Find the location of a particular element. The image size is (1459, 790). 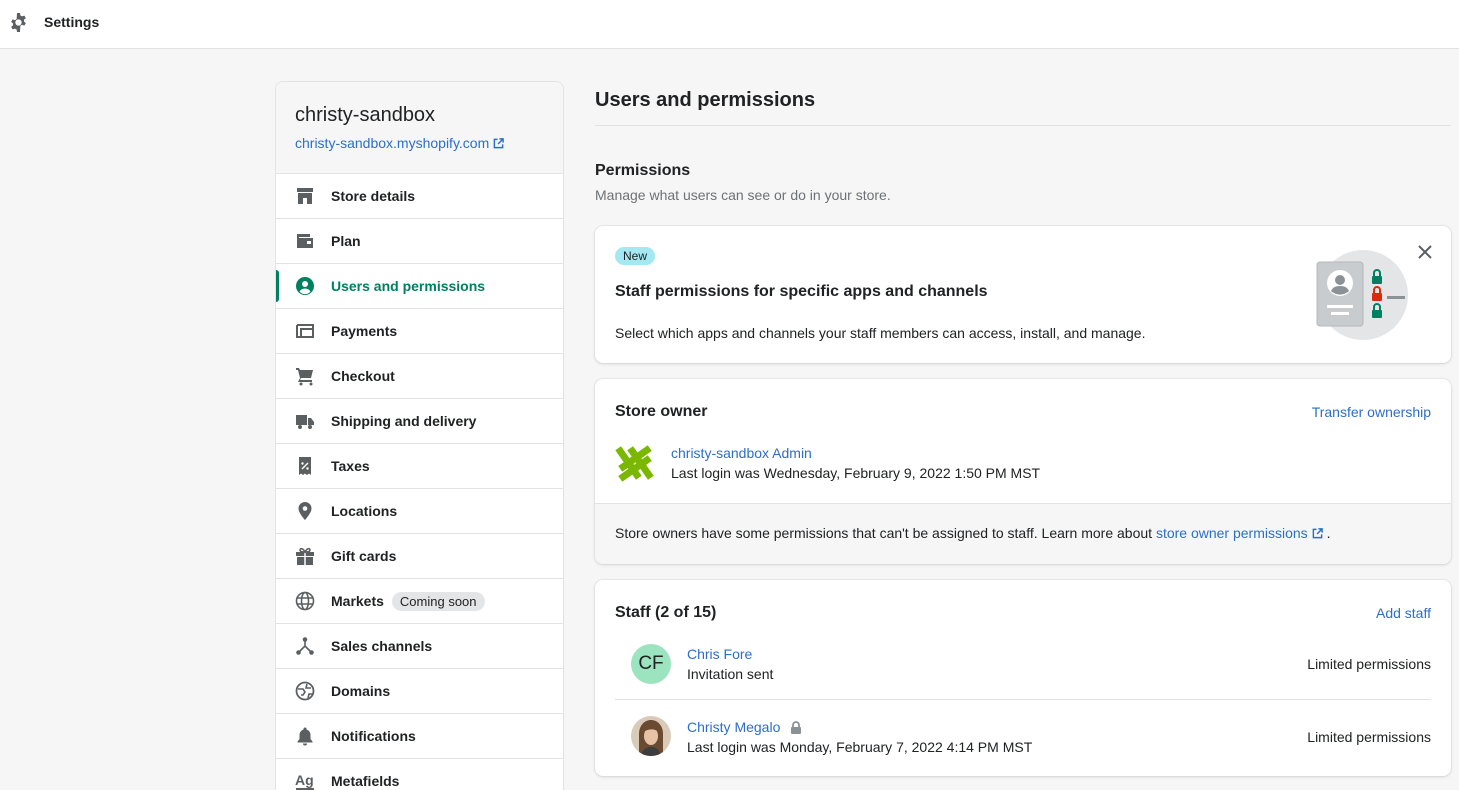

sidebar-item-taxes: Taxes is located at coordinates (419, 466).